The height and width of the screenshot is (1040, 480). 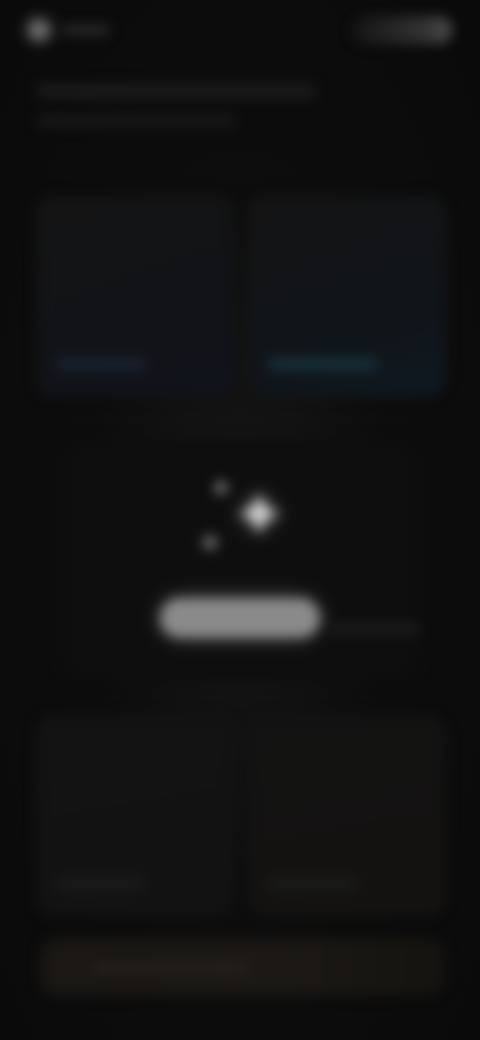 What do you see at coordinates (402, 30) in the screenshot?
I see `top-action-button` at bounding box center [402, 30].